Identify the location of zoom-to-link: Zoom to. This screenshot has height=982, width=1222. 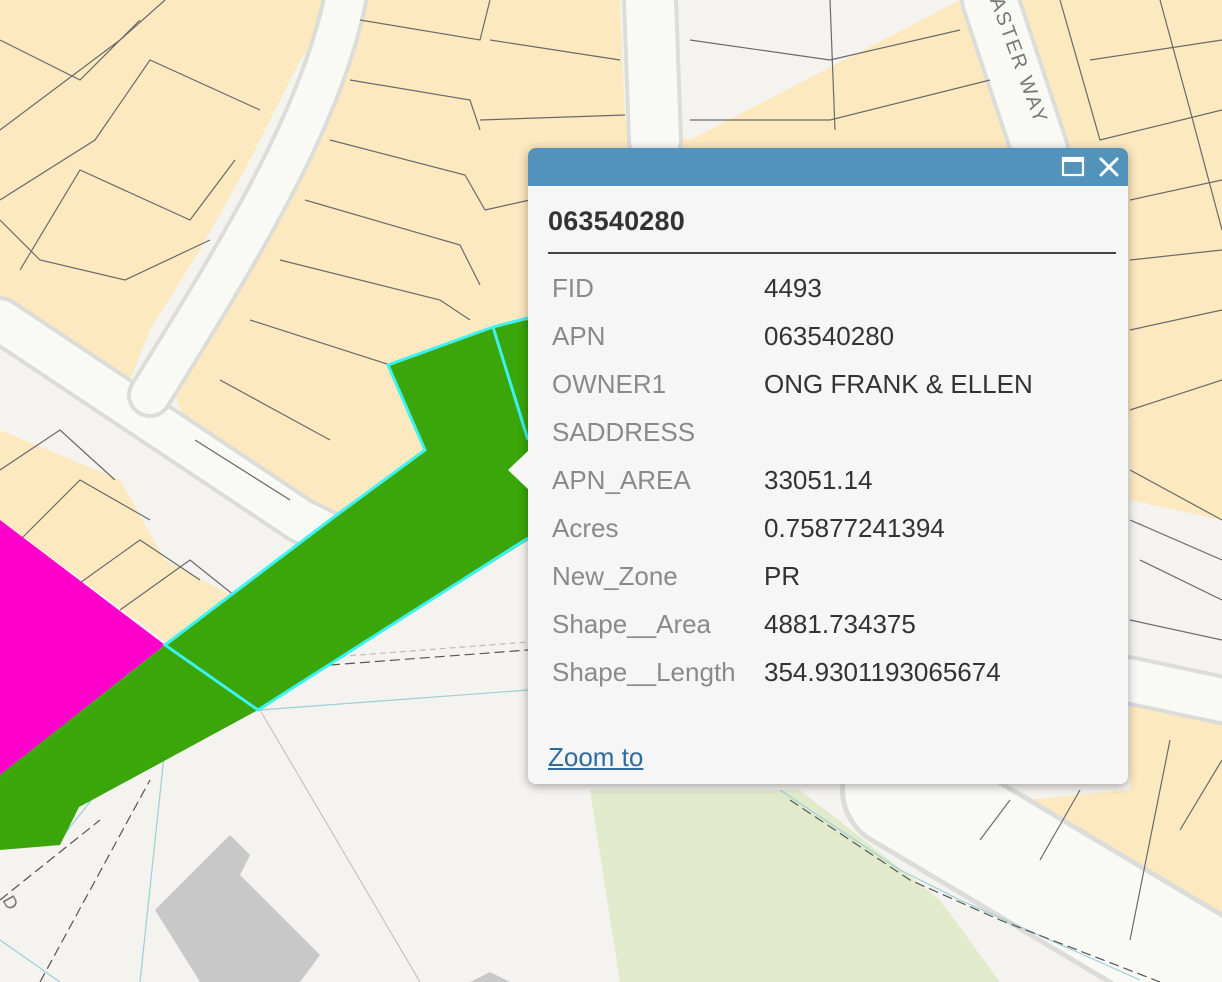
(595, 757).